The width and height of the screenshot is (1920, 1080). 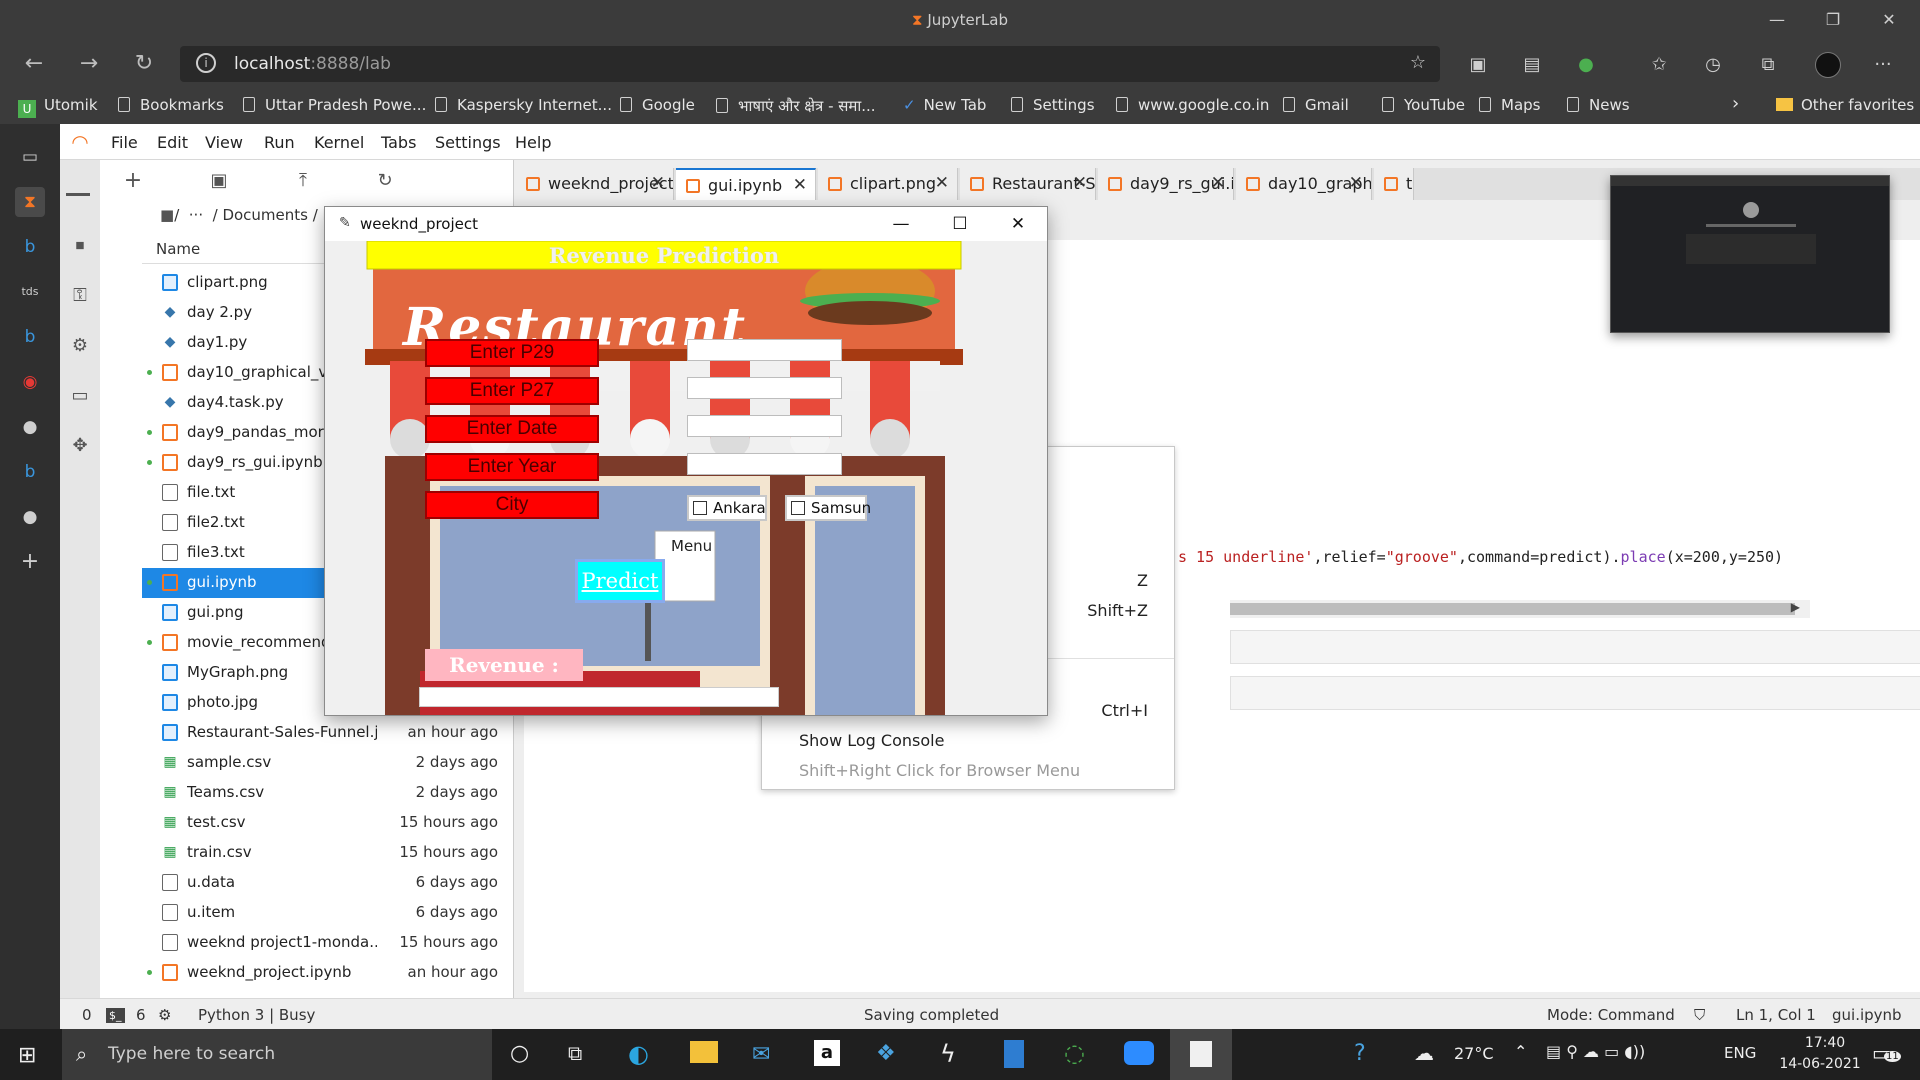 I want to click on menu-settings: Settings, so click(x=468, y=142).